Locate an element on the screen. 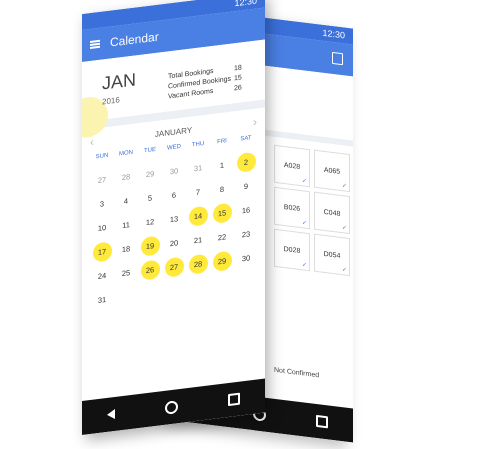 The height and width of the screenshot is (449, 479). next-month-icon: › is located at coordinates (255, 122).